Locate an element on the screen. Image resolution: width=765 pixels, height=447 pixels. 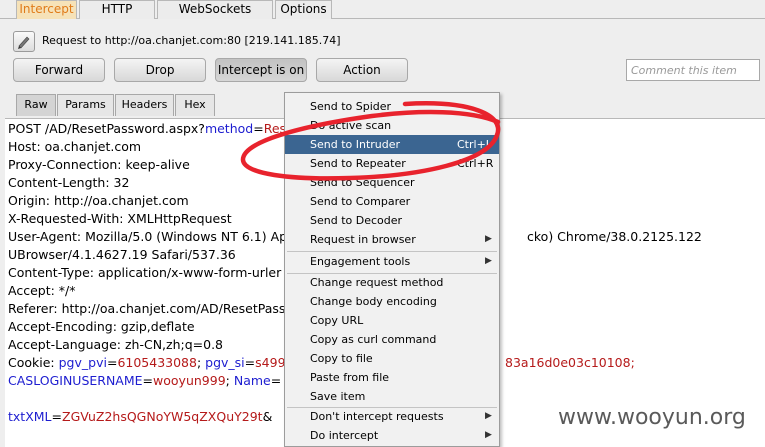
tab-headers: Headers is located at coordinates (144, 105).